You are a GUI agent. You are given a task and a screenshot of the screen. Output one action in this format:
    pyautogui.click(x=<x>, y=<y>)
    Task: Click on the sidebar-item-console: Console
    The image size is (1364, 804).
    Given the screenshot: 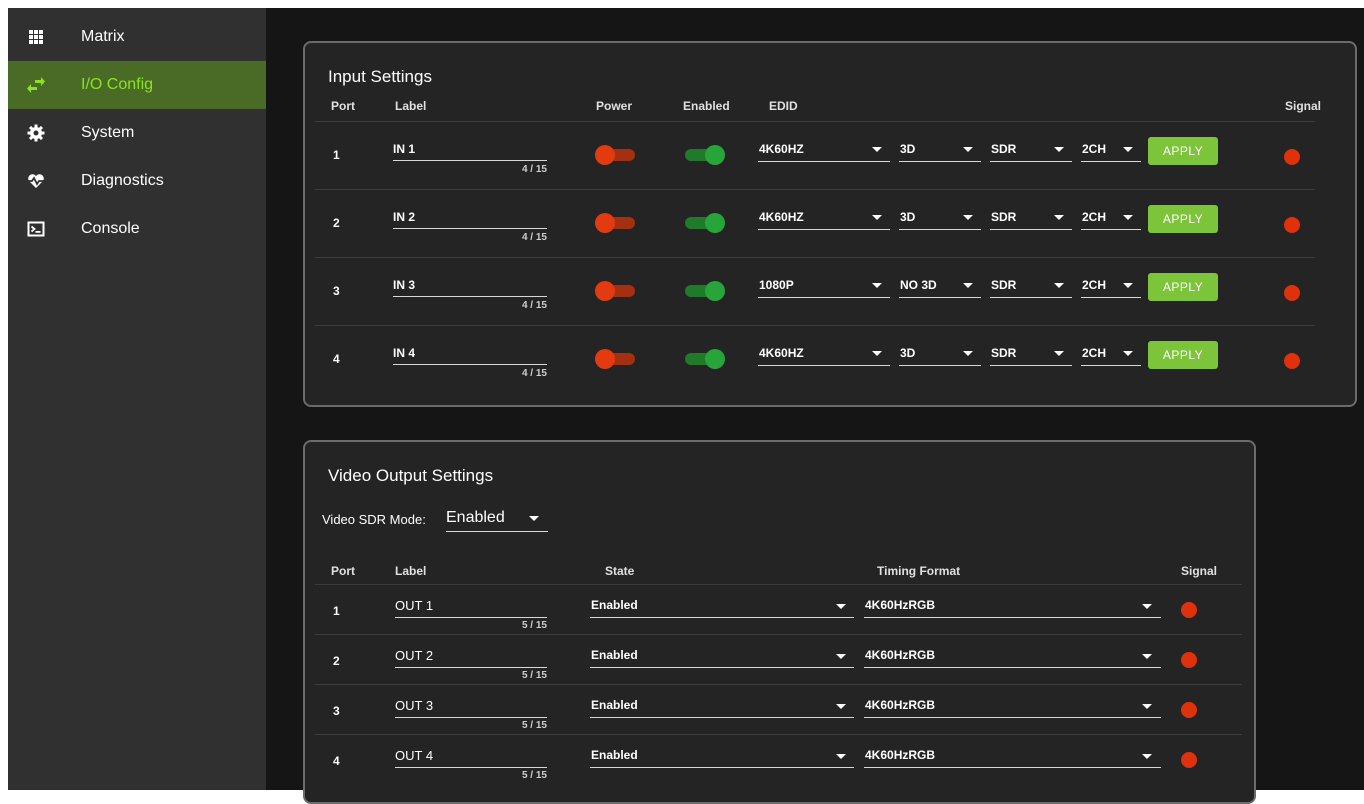 What is the action you would take?
    pyautogui.click(x=137, y=229)
    